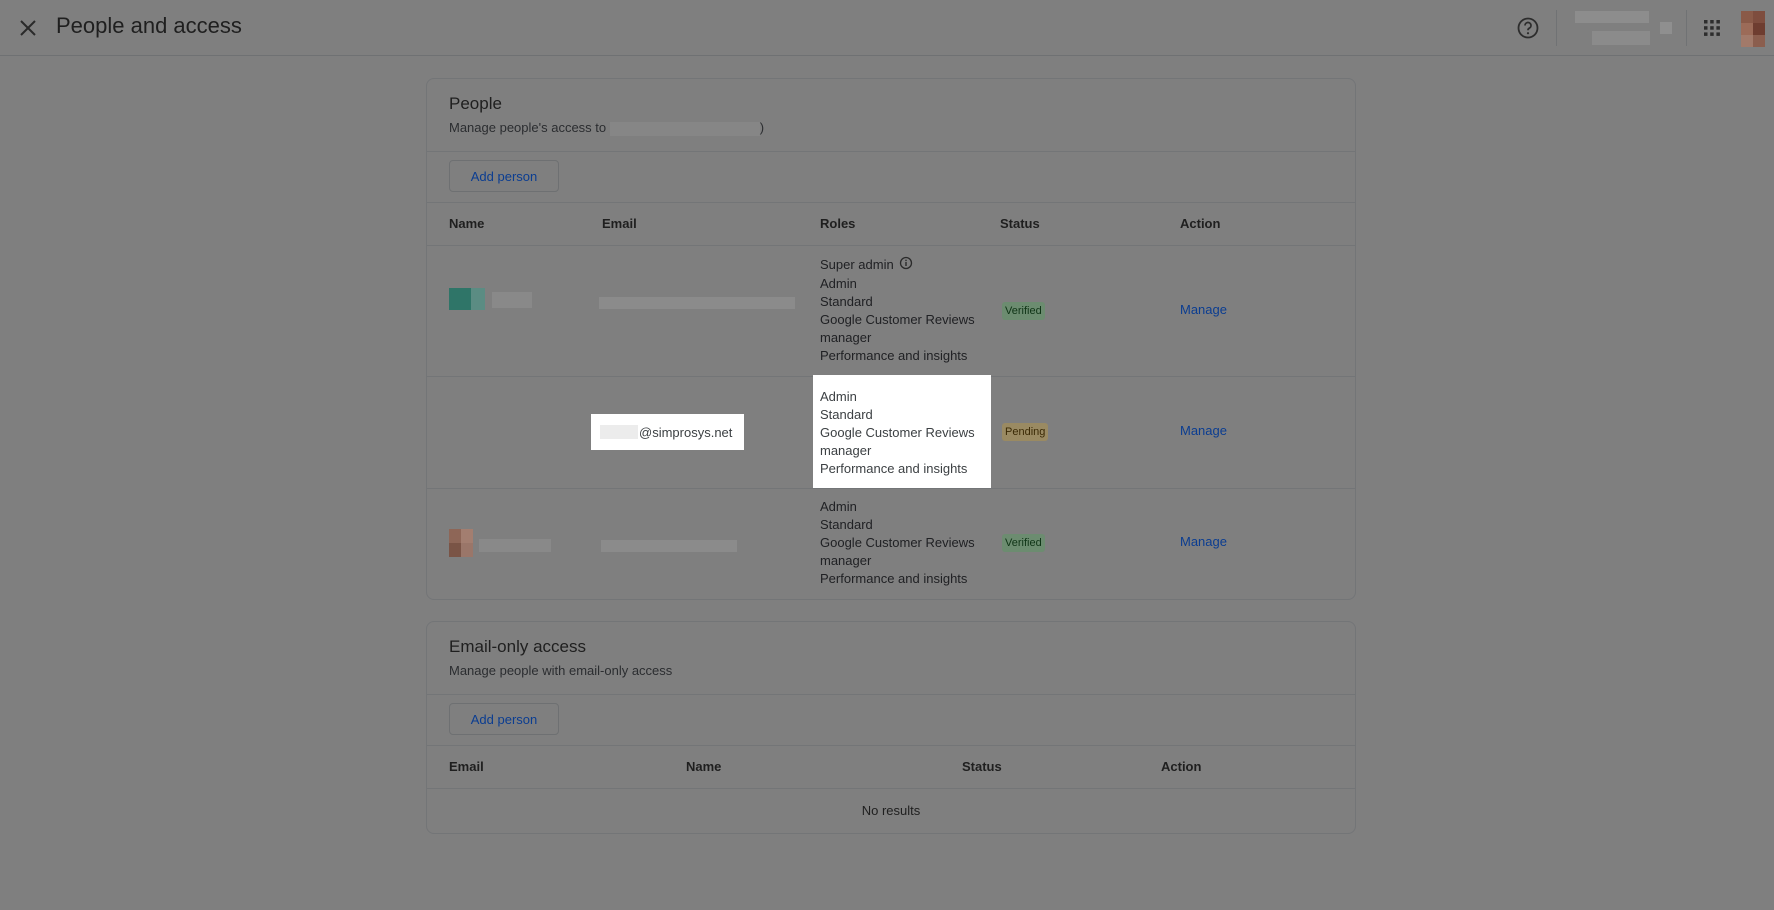 The width and height of the screenshot is (1774, 910). Describe the element at coordinates (607, 128) in the screenshot. I see `people-subtitle: Manage people's access to )` at that location.